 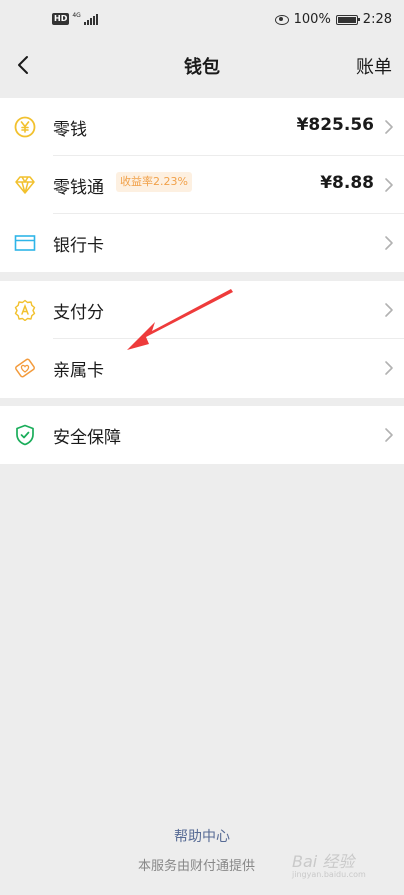 What do you see at coordinates (25, 368) in the screenshot?
I see `family-card-icon` at bounding box center [25, 368].